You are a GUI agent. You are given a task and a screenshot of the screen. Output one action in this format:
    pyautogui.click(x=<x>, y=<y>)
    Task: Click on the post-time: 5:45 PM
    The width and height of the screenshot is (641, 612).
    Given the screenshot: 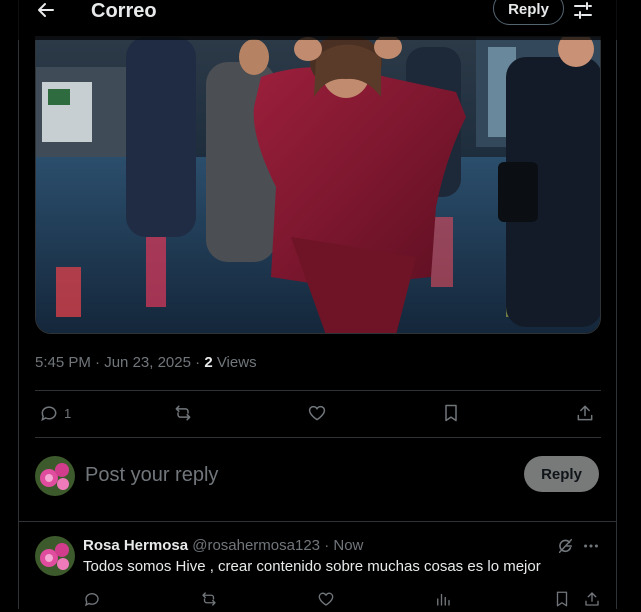 What is the action you would take?
    pyautogui.click(x=63, y=362)
    